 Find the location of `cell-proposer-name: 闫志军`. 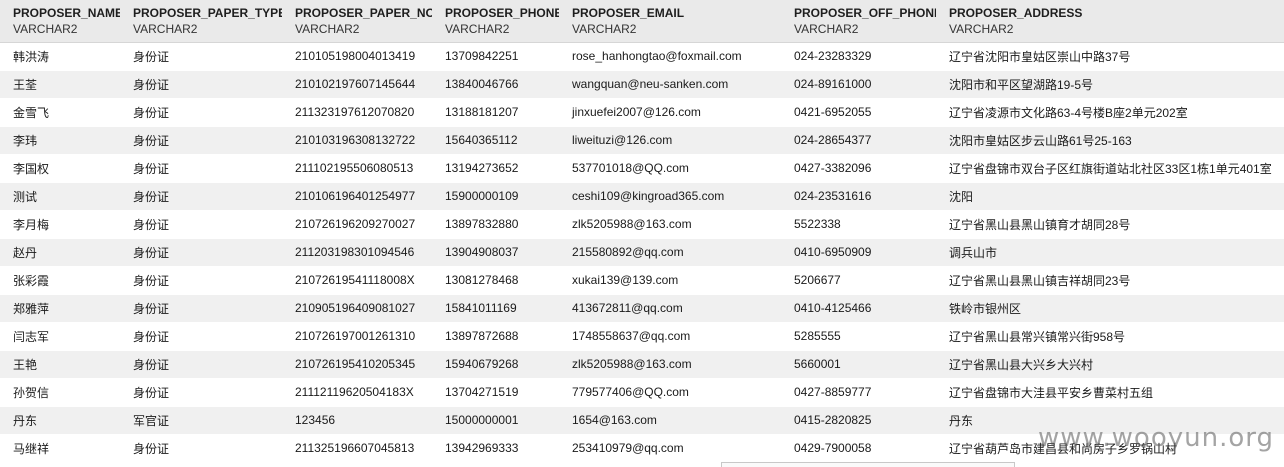

cell-proposer-name: 闫志军 is located at coordinates (60, 336).